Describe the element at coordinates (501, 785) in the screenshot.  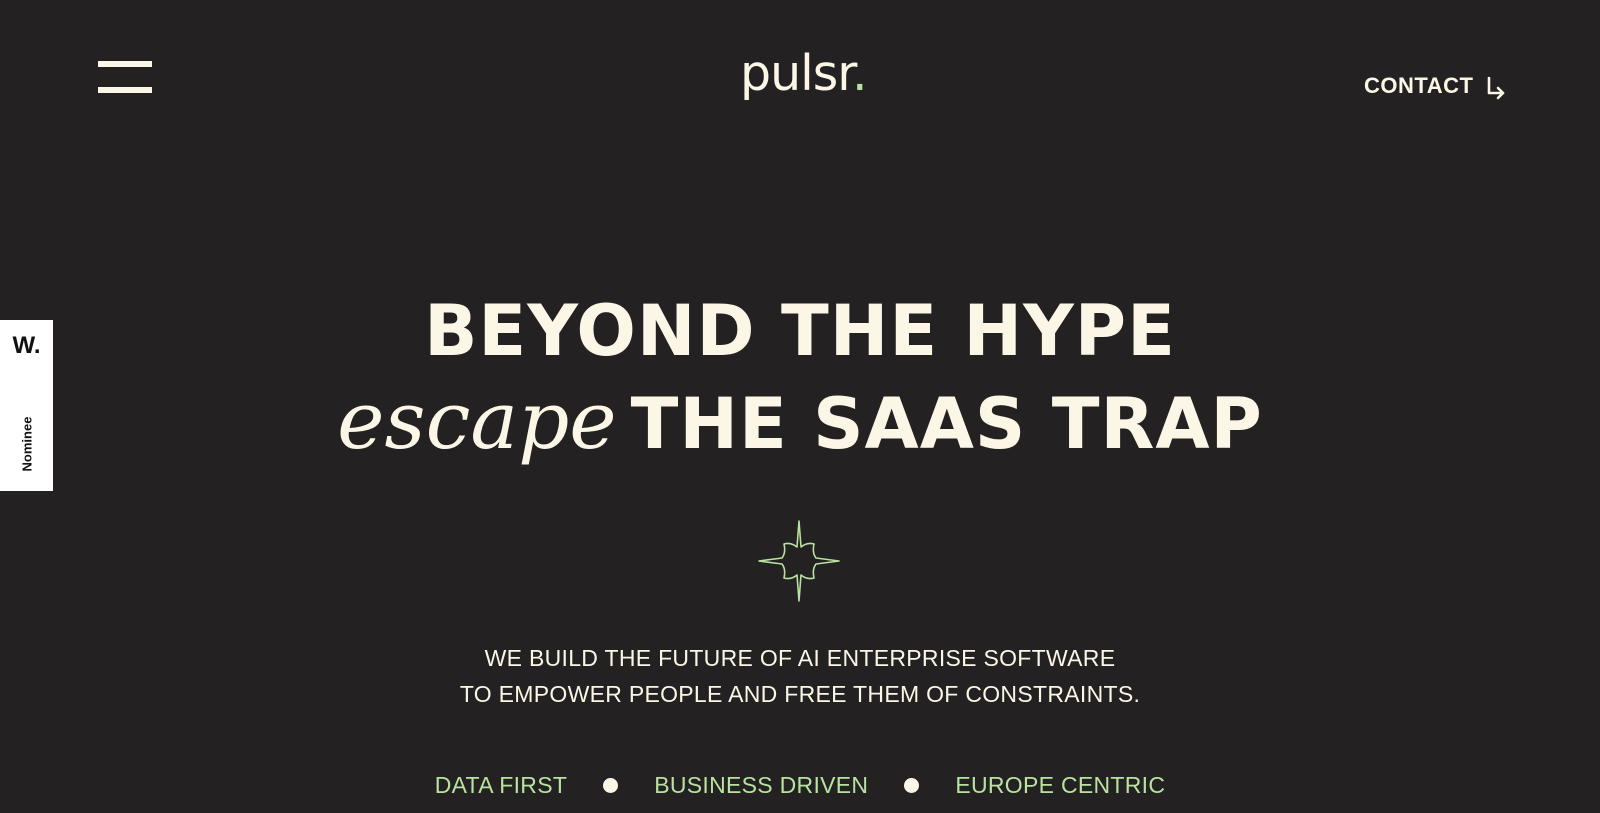
I see `value-item: DATA FIRST` at that location.